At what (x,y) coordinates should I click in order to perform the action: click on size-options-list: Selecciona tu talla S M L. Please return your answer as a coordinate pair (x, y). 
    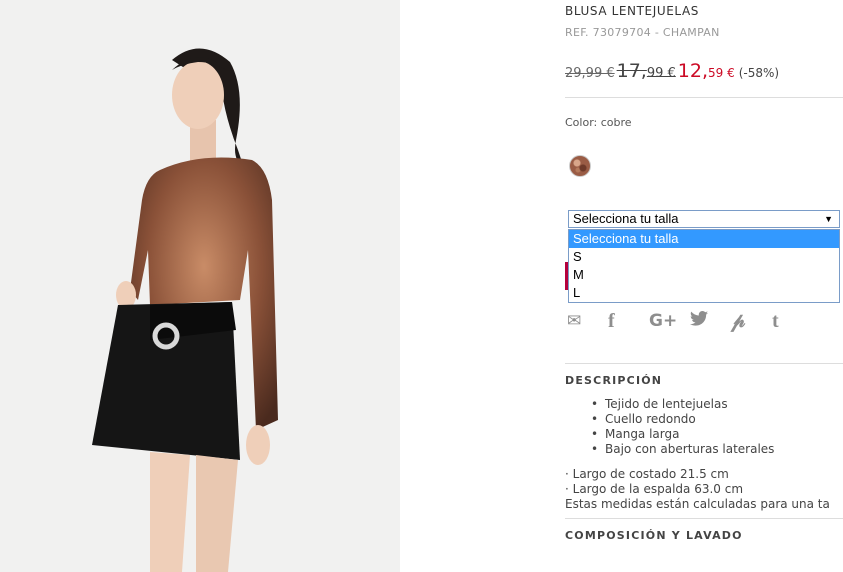
    Looking at the image, I should click on (704, 266).